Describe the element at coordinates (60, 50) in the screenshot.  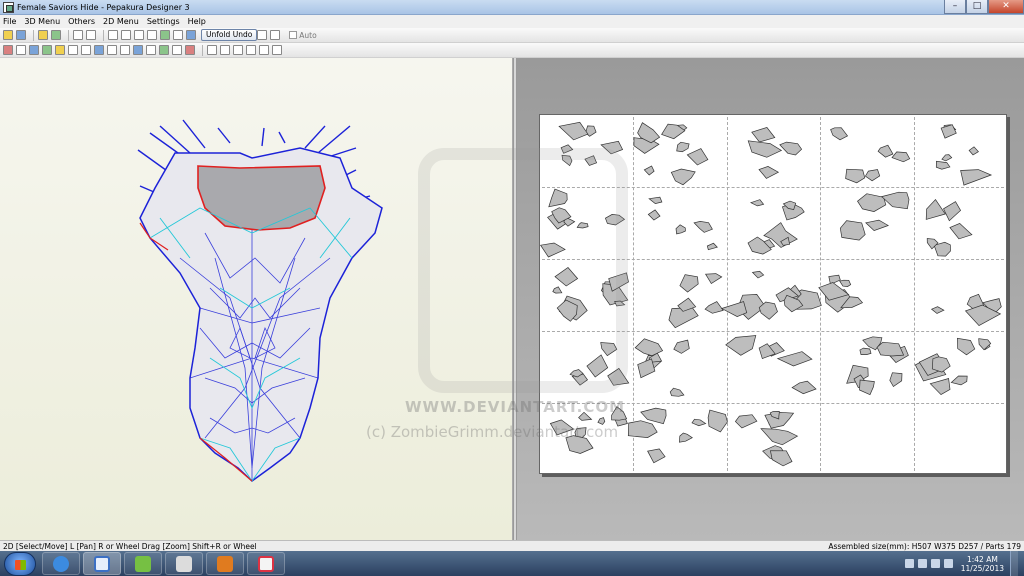
I see `text-tool-icon` at that location.